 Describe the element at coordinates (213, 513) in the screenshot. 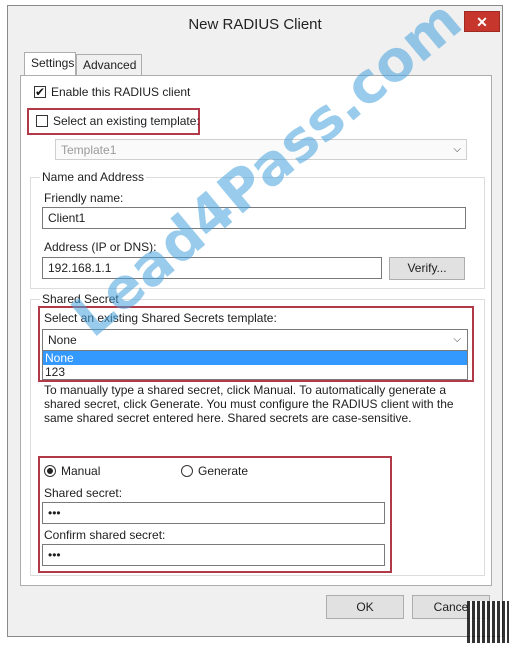

I see `shared-secret-input: •••` at that location.